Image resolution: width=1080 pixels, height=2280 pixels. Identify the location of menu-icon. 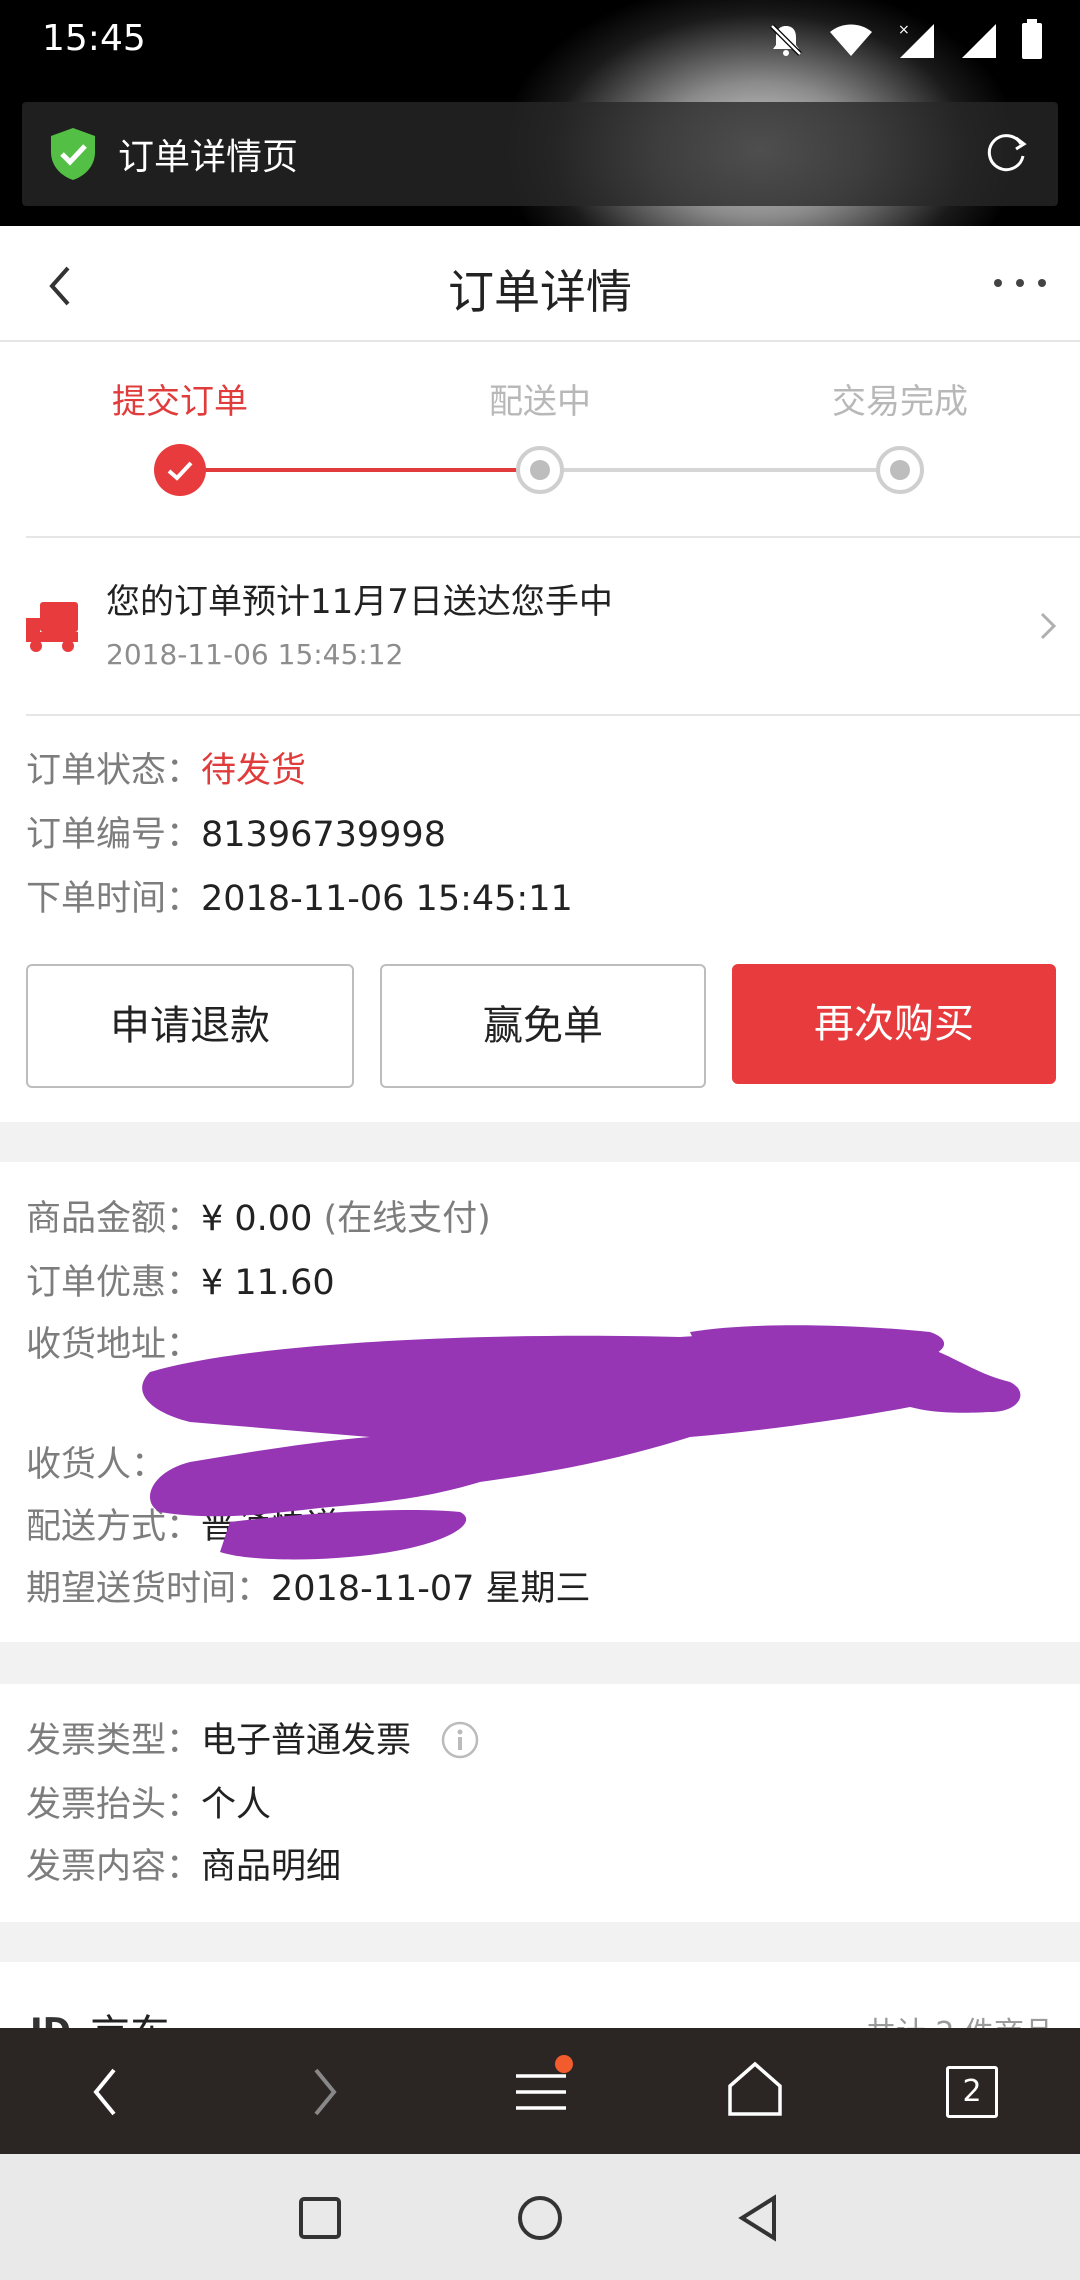
(544, 2086).